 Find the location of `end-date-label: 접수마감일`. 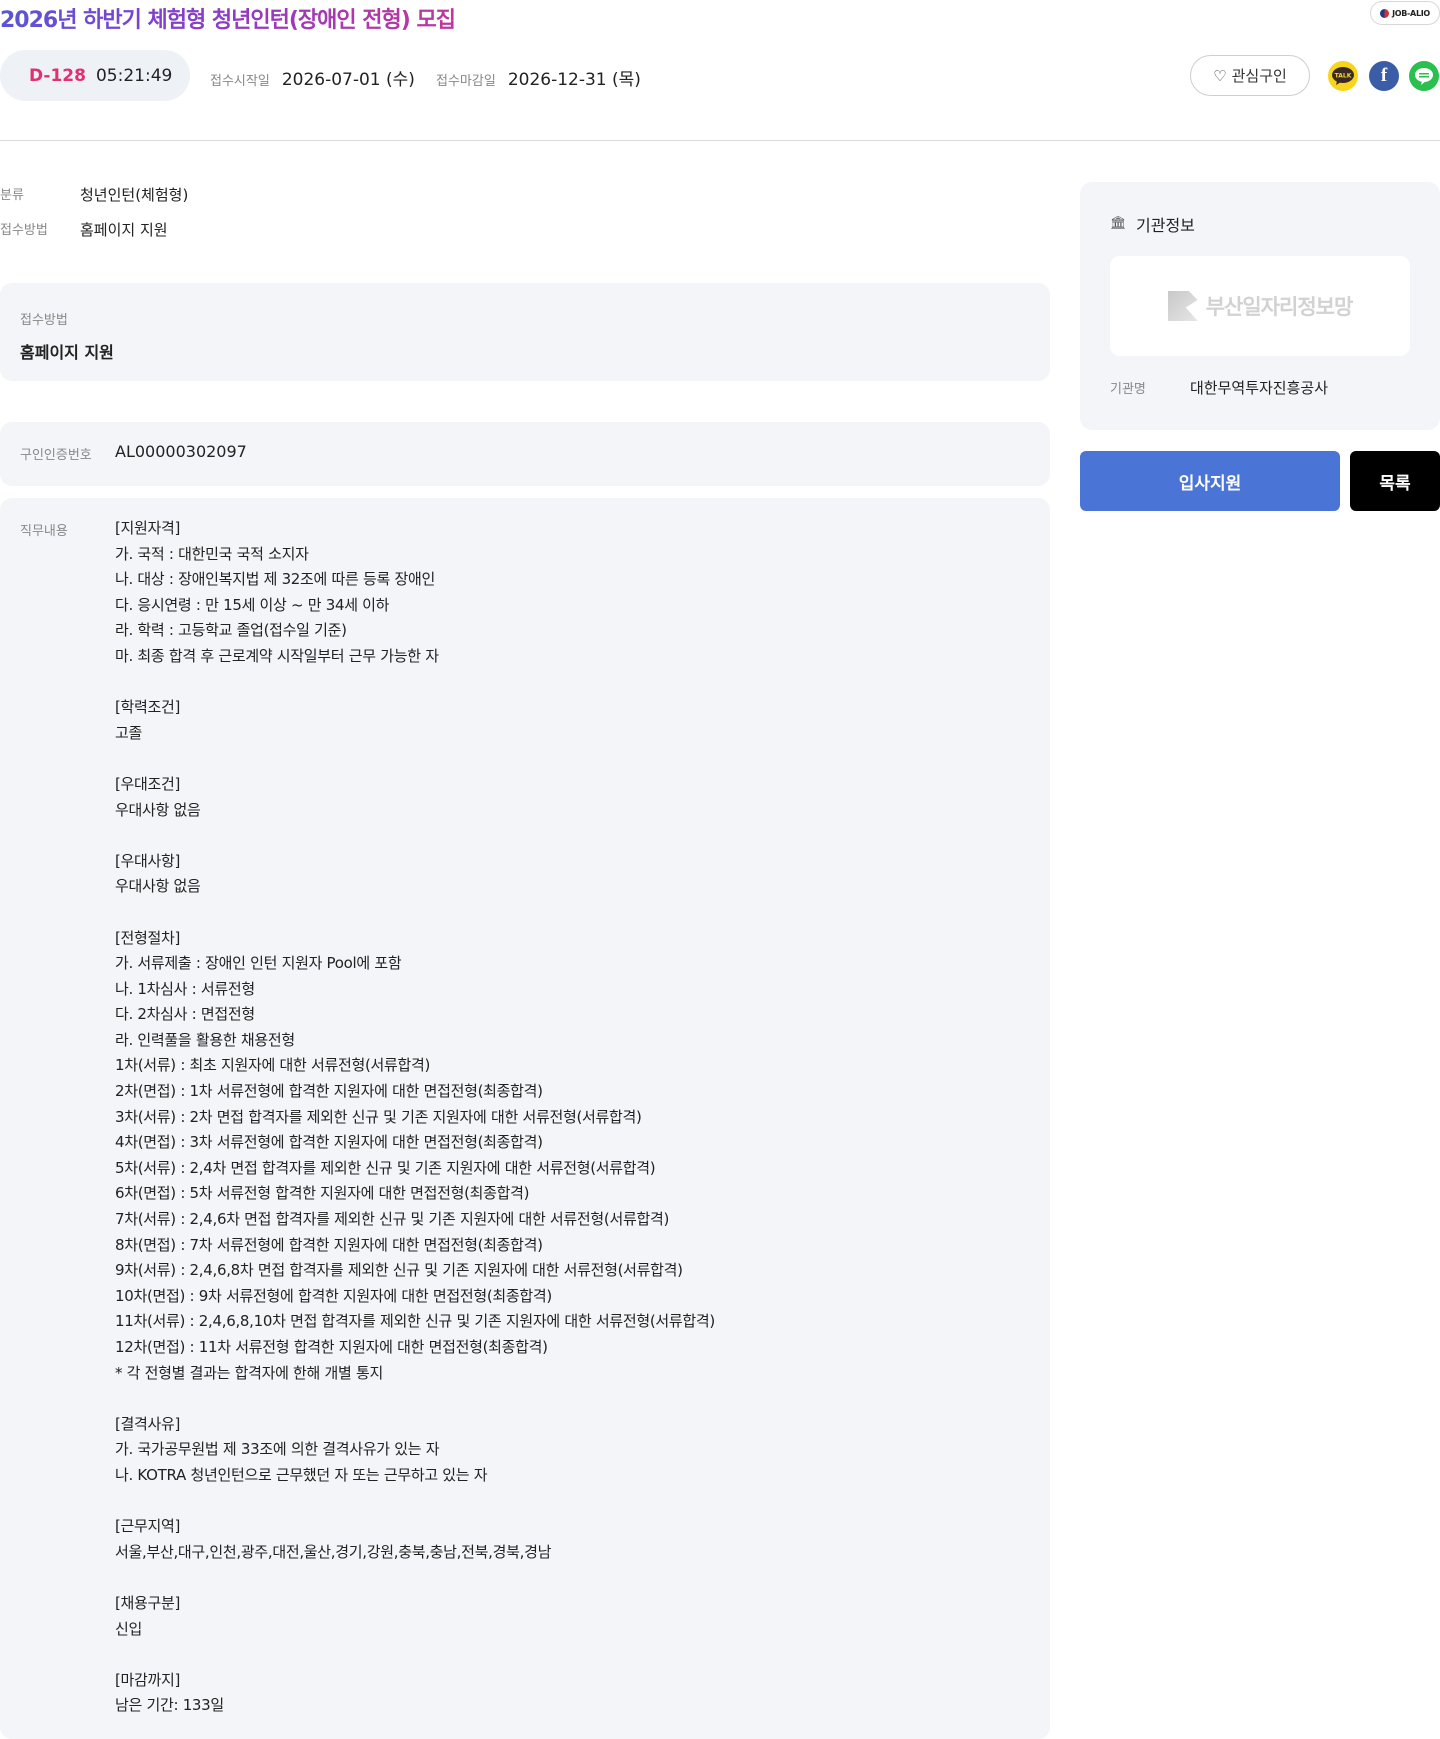

end-date-label: 접수마감일 is located at coordinates (466, 81).